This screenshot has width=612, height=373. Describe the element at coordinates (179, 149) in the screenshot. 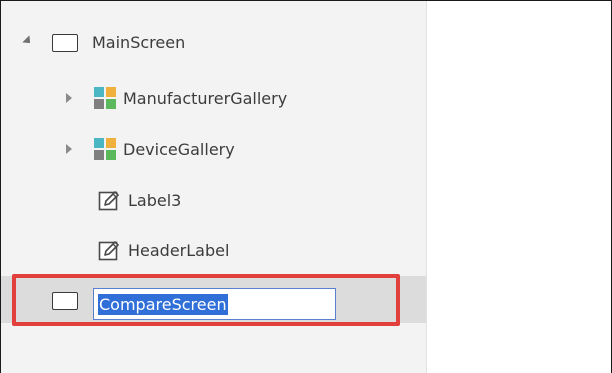

I see `tree-item-label: DeviceGallery` at that location.